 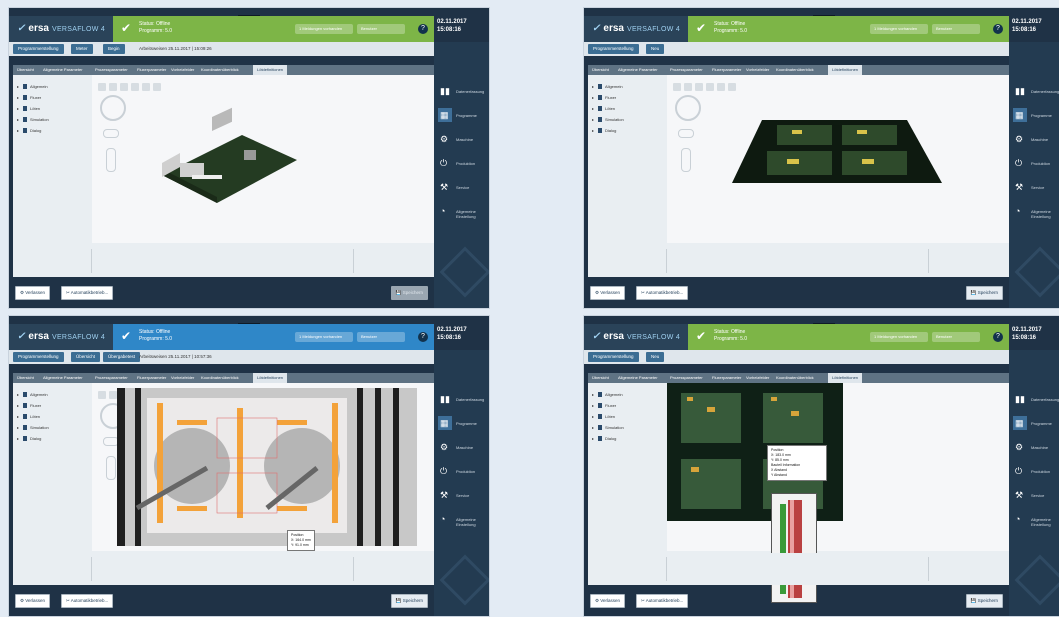 What do you see at coordinates (82, 49) in the screenshot?
I see `breadcrumb-item: Meter` at bounding box center [82, 49].